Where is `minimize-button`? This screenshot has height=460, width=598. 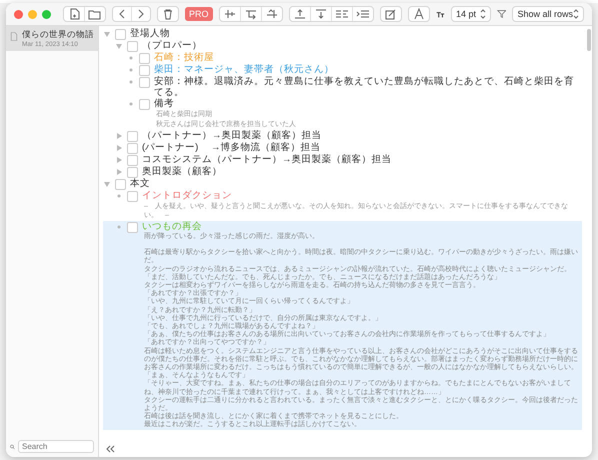 minimize-button is located at coordinates (32, 14).